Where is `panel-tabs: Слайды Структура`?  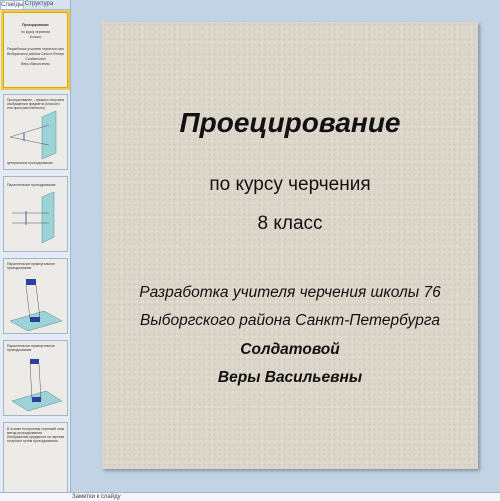
panel-tabs: Слайды Структура is located at coordinates (35, 5).